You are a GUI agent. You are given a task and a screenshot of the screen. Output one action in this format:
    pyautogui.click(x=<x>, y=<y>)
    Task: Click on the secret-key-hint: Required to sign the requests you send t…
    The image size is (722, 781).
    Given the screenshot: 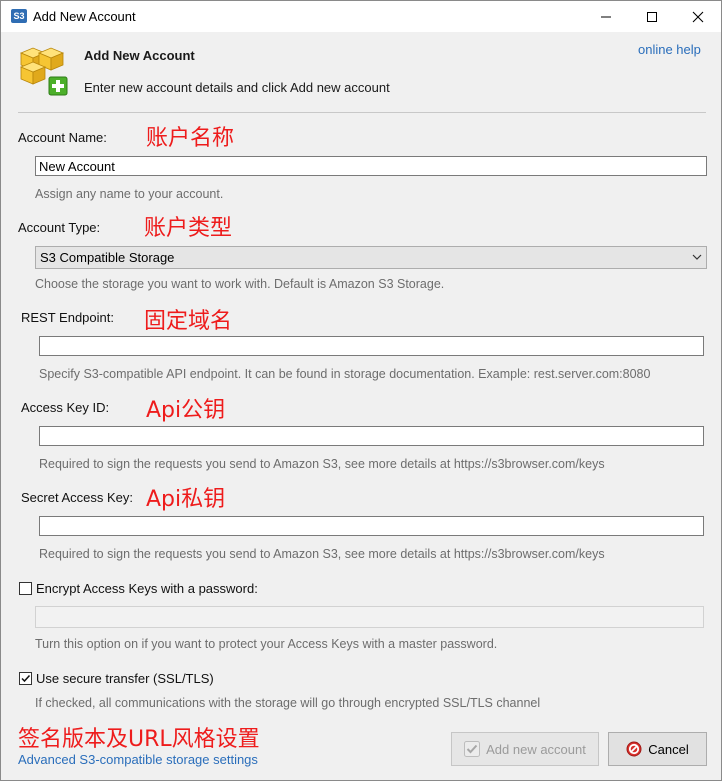 What is the action you would take?
    pyautogui.click(x=322, y=554)
    